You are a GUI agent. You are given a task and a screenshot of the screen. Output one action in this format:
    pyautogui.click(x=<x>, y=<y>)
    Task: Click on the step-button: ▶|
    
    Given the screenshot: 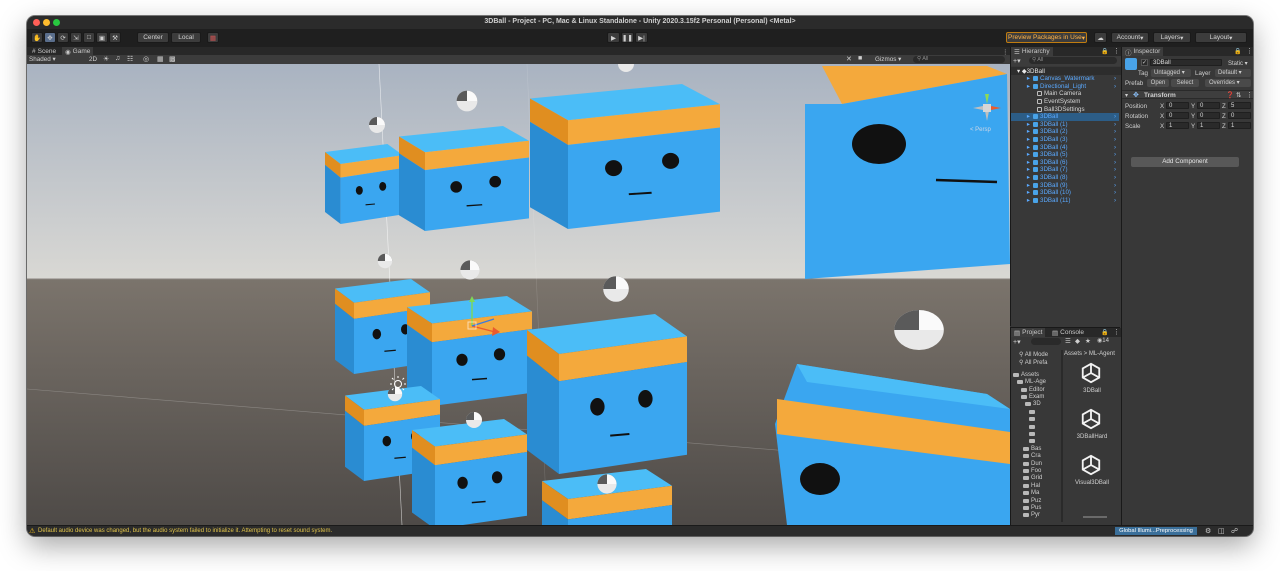 What is the action you would take?
    pyautogui.click(x=641, y=37)
    